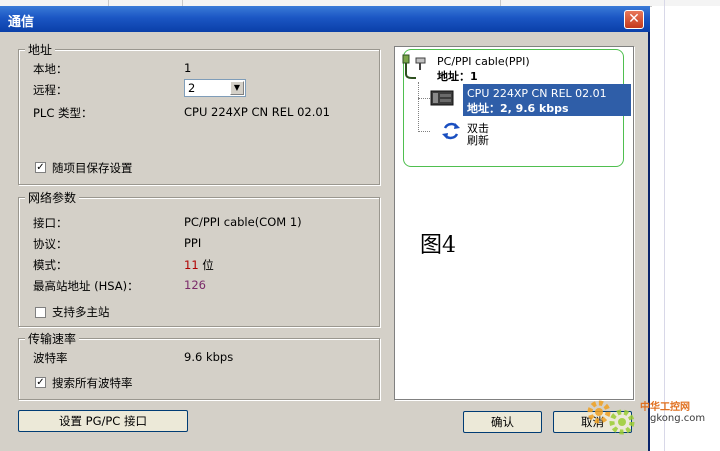 The width and height of the screenshot is (720, 451). What do you see at coordinates (188, 68) in the screenshot?
I see `local-value: 1` at bounding box center [188, 68].